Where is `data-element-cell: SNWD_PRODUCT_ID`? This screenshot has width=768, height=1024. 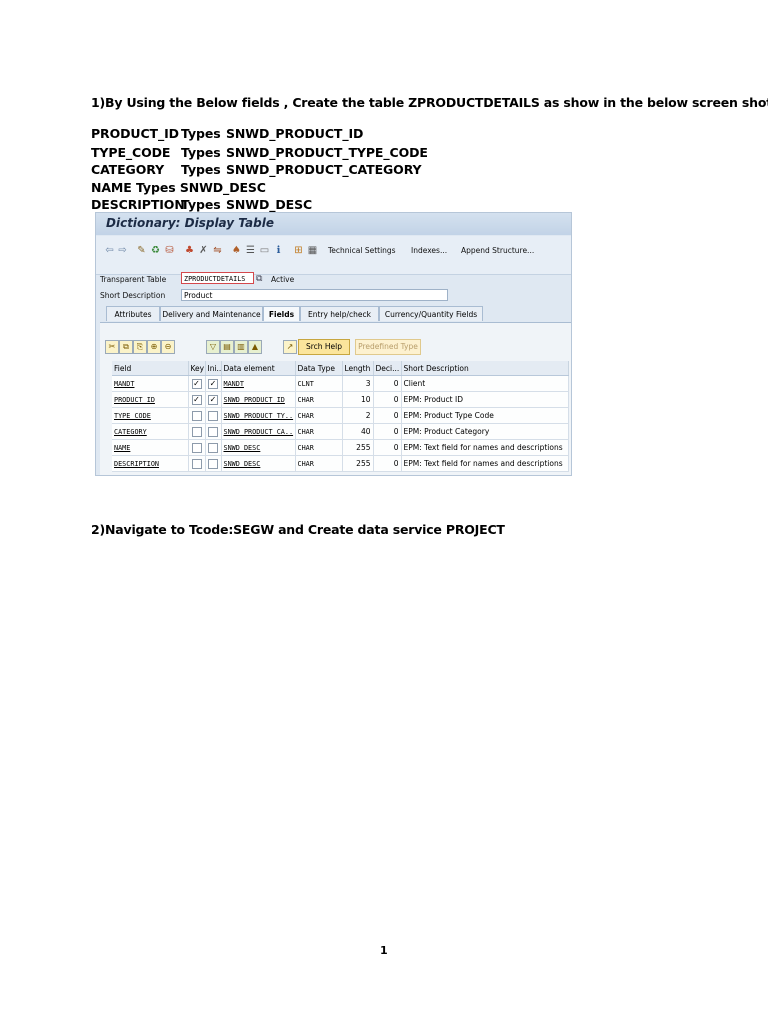
data-element-cell: SNWD_PRODUCT_ID is located at coordinates (258, 399).